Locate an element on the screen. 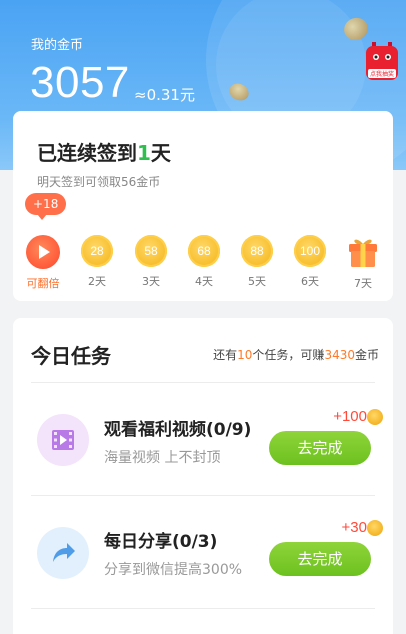  coin-icon: 28 is located at coordinates (97, 251).